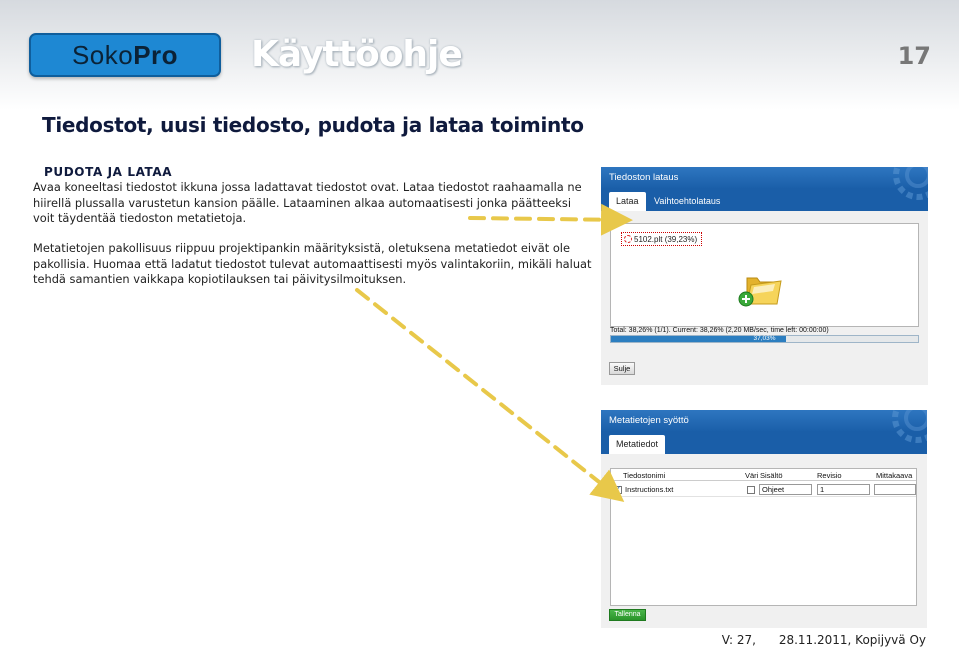 The width and height of the screenshot is (959, 649). Describe the element at coordinates (894, 475) in the screenshot. I see `column-header-scale: Mittakaava` at that location.